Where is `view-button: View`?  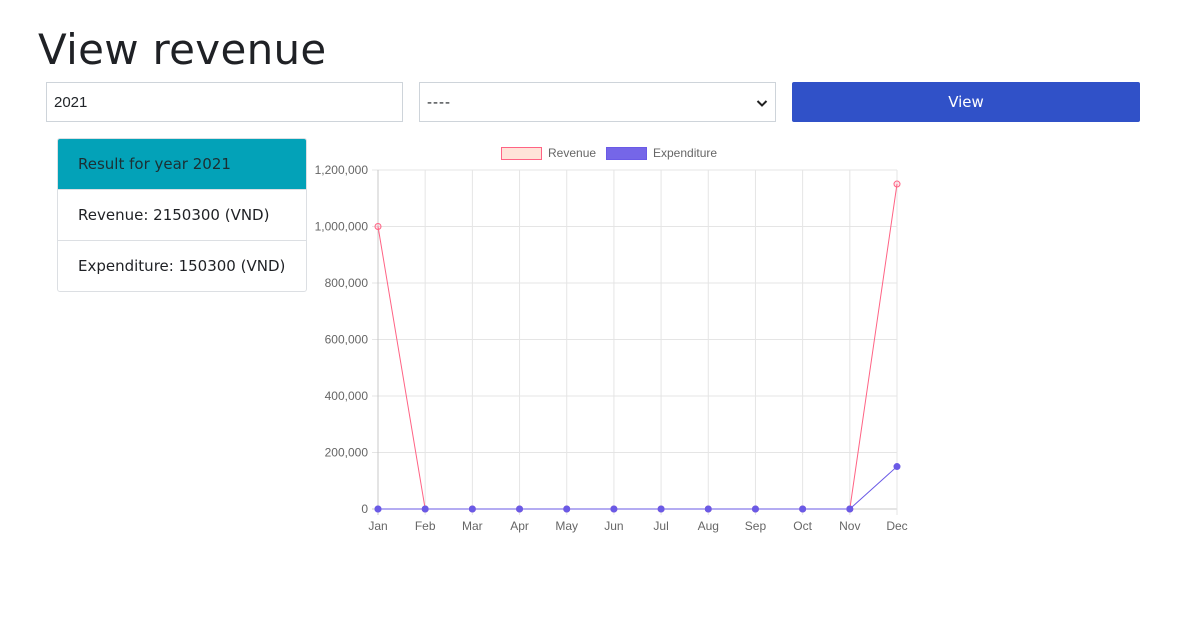 view-button: View is located at coordinates (966, 102).